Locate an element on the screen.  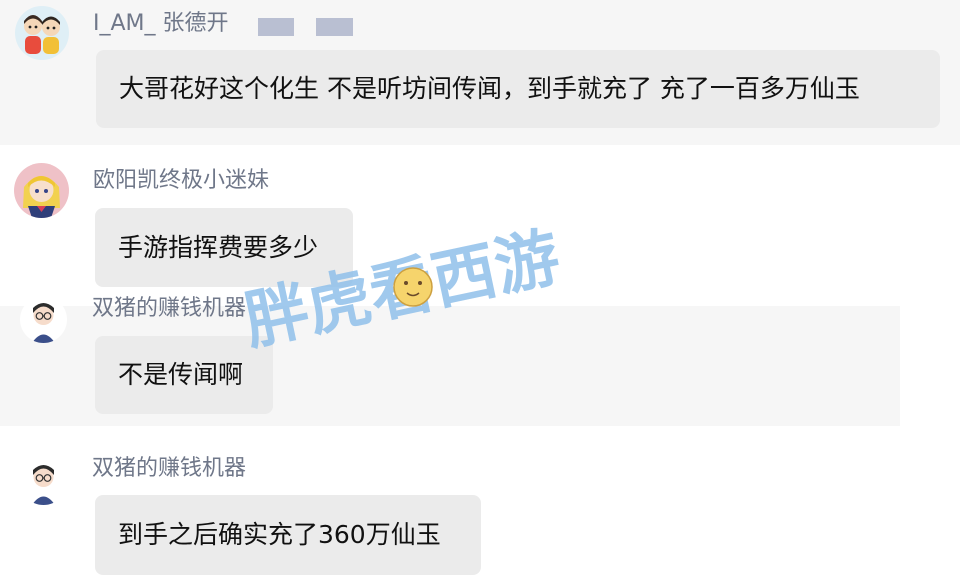
message-bubble: 大哥花好这个化生 不是听坊间传闻，到手就充了 充了一百多万仙玉 is located at coordinates (518, 89).